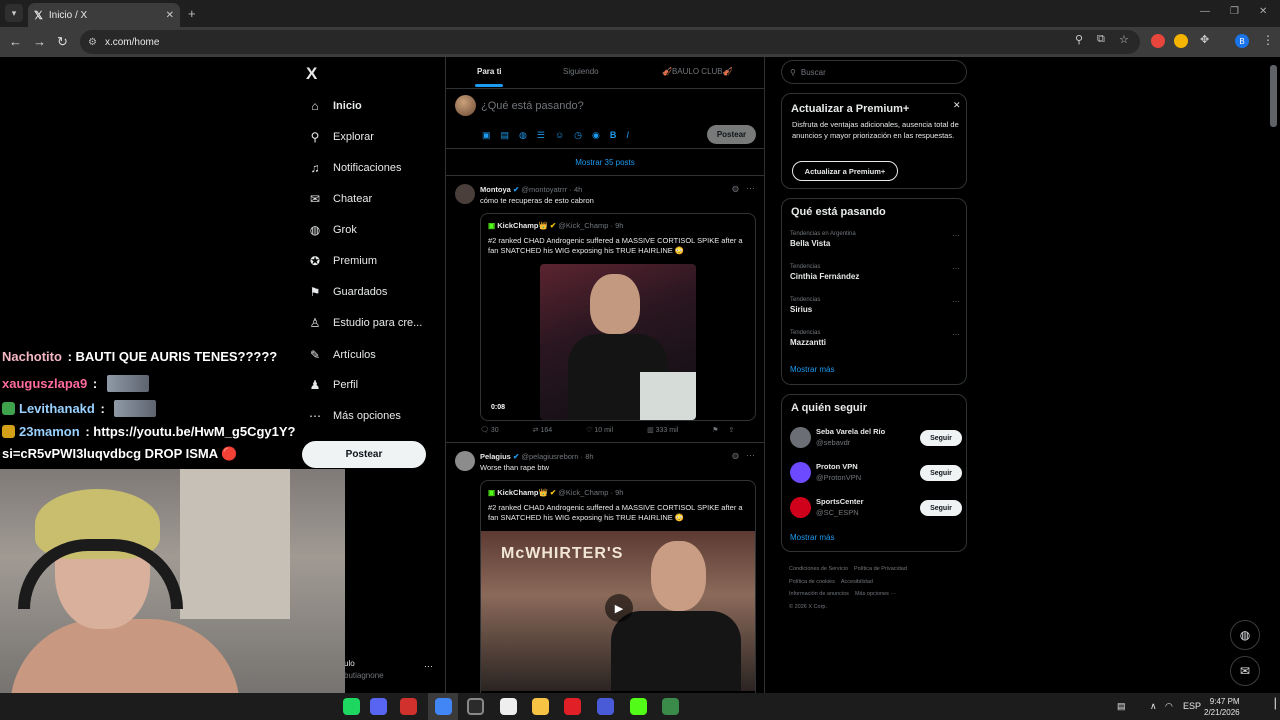 This screenshot has width=1280, height=720. What do you see at coordinates (819, 594) in the screenshot?
I see `footer-link: Información de anuncios` at bounding box center [819, 594].